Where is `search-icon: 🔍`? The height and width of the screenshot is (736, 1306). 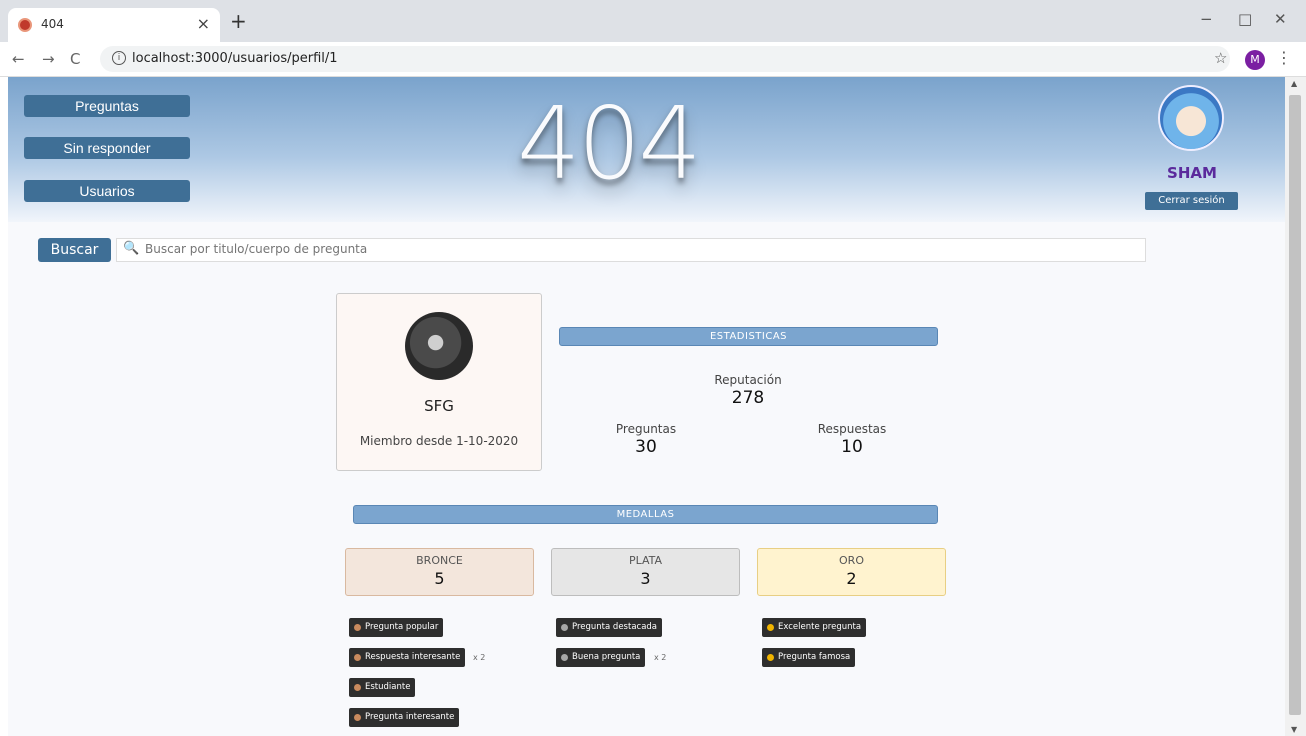
search-icon: 🔍 is located at coordinates (131, 248).